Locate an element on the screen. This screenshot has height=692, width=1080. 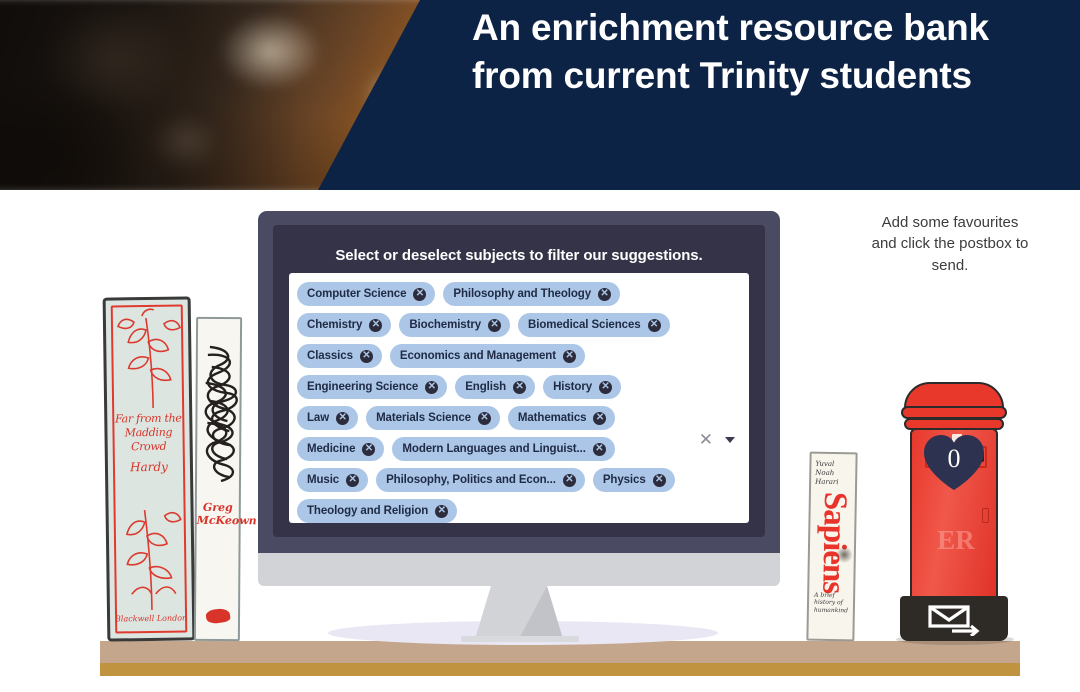
subject-chip: Law ✕ is located at coordinates (328, 418).